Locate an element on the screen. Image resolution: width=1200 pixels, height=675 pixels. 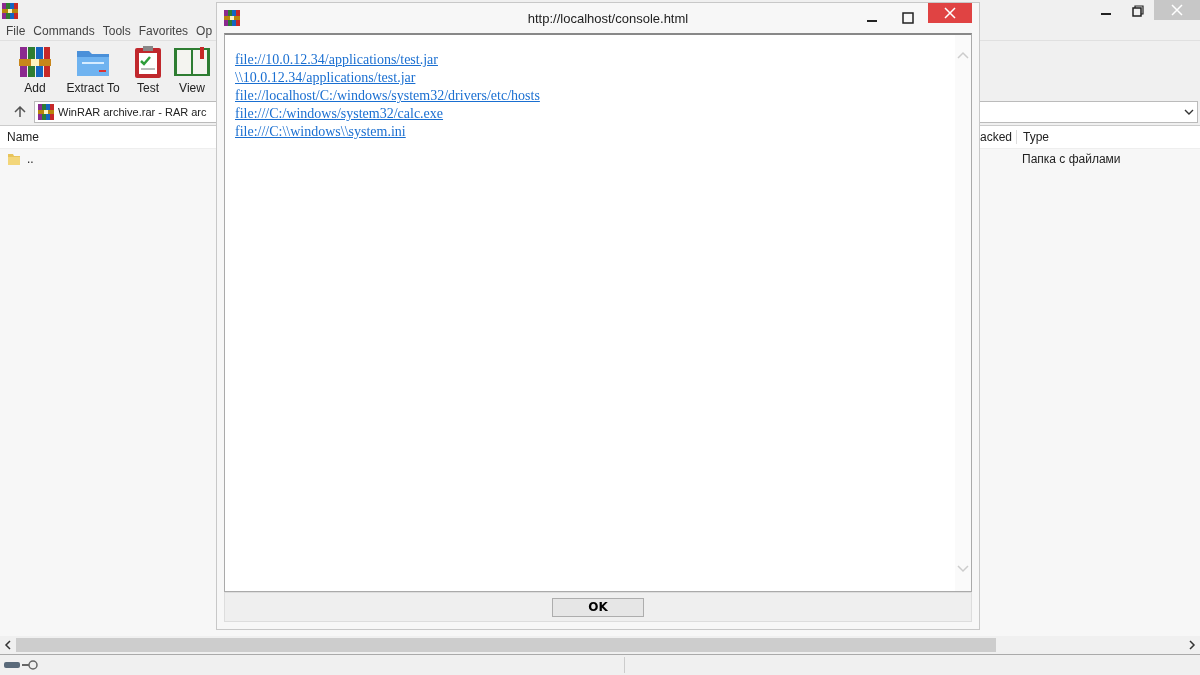
window-title: http://localhost/console.html is located at coordinates (608, 18).